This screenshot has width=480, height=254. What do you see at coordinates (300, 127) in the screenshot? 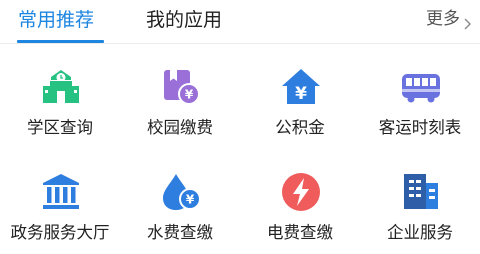
I see `app-label: 公积金` at bounding box center [300, 127].